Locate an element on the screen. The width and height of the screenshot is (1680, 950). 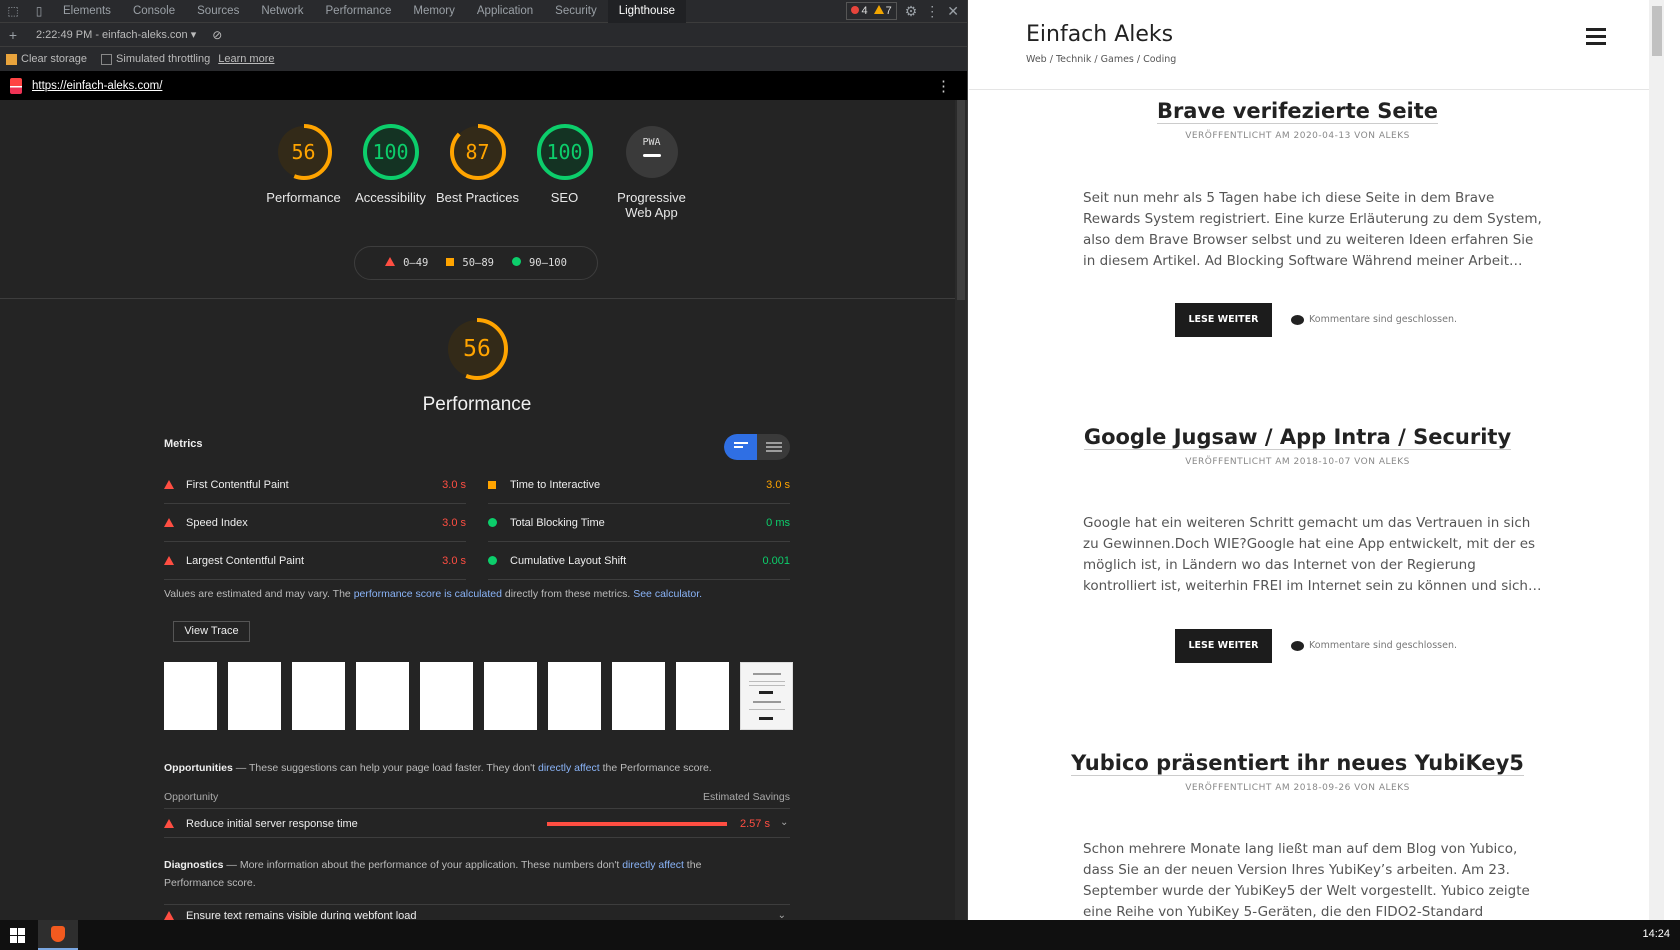
tab-network: Network is located at coordinates (282, 11).